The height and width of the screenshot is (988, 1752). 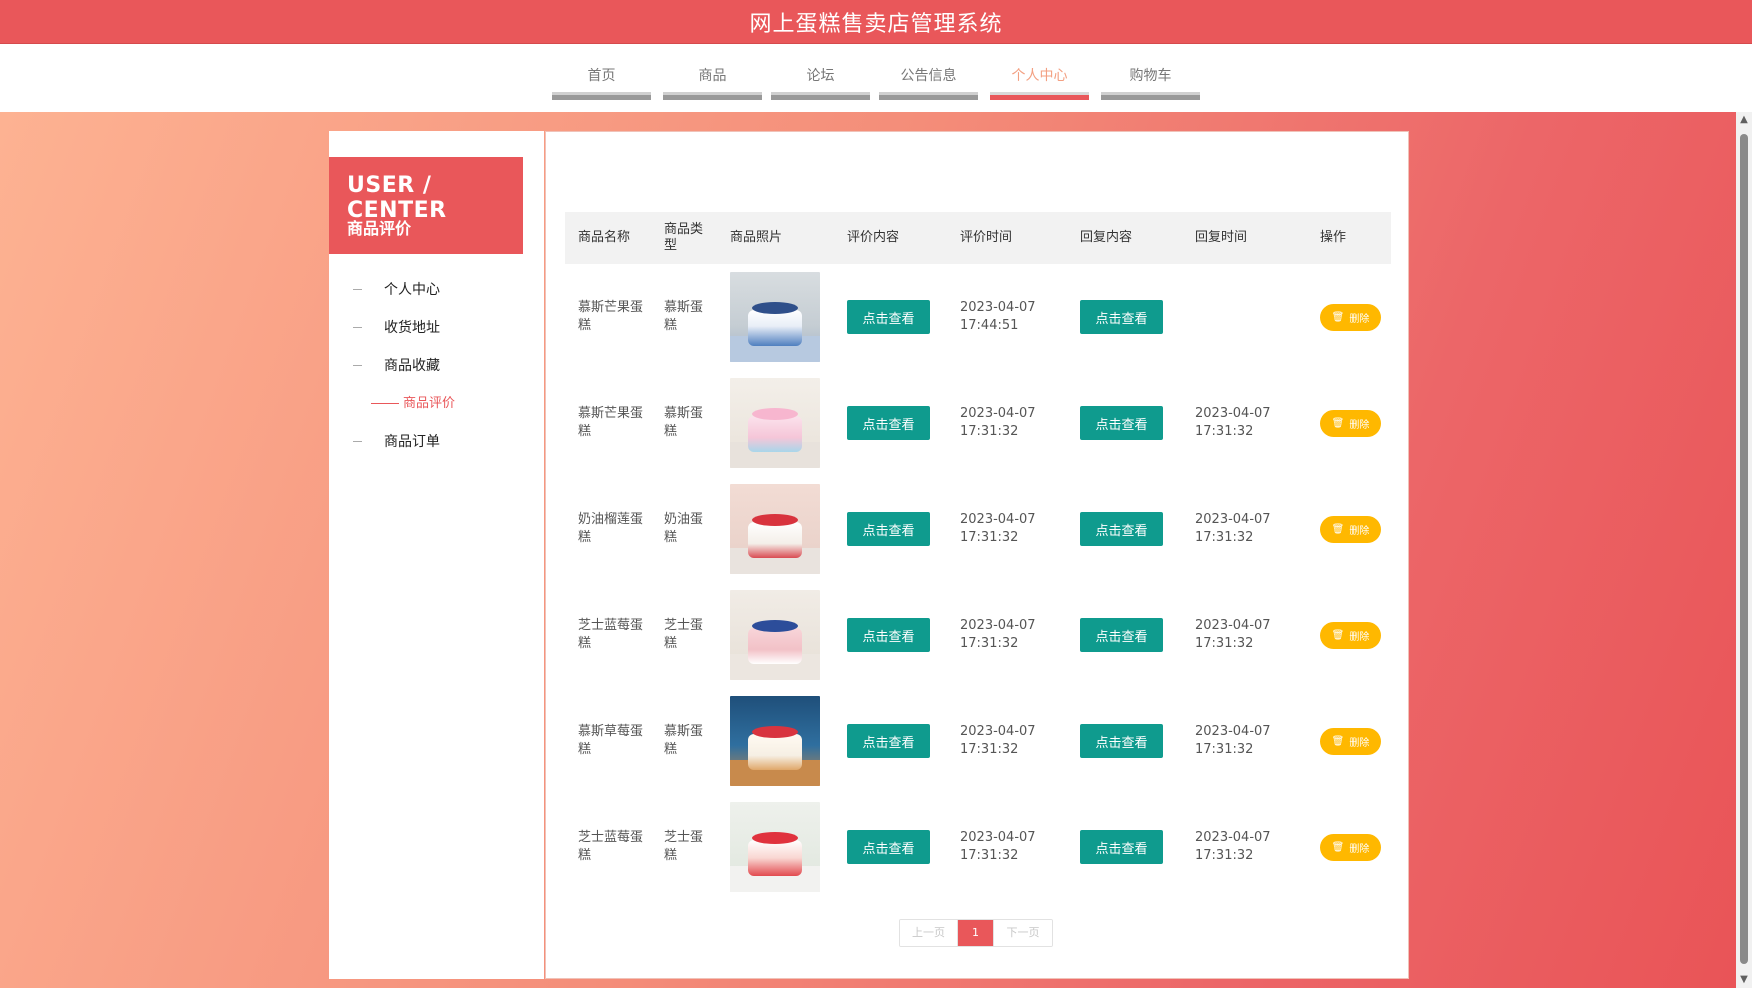 I want to click on reply-time, so click(x=1245, y=317).